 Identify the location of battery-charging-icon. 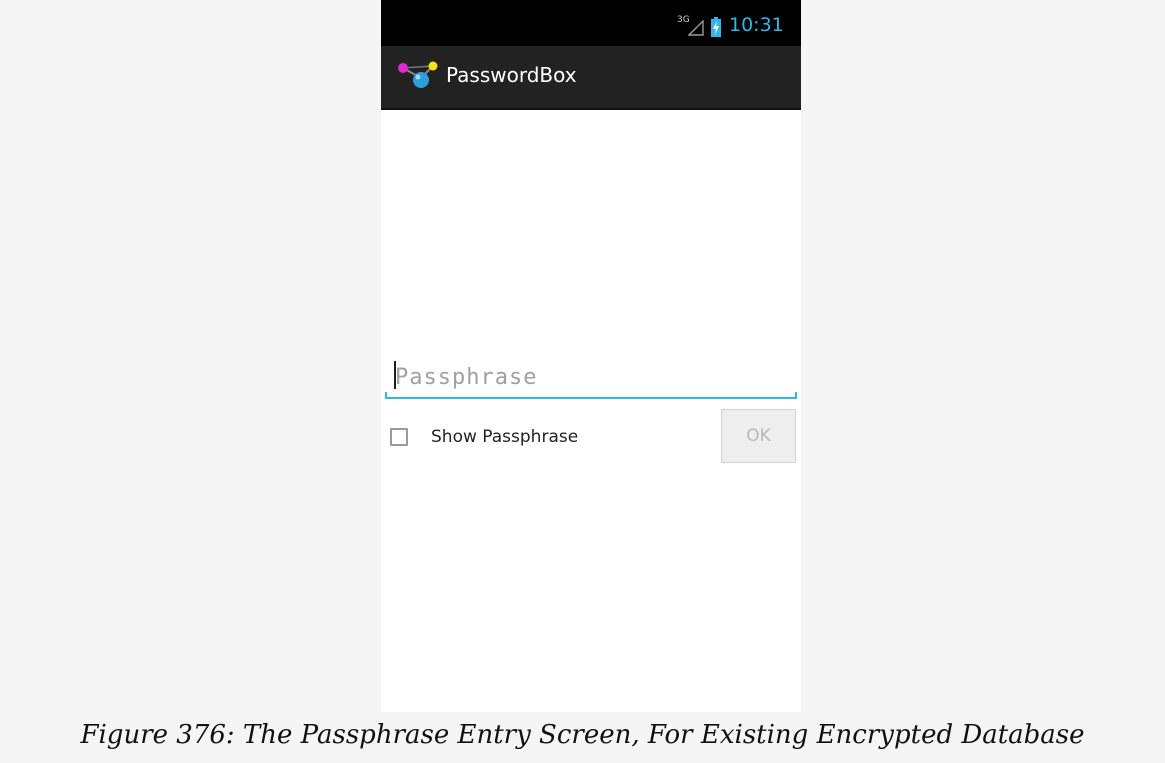
(716, 27).